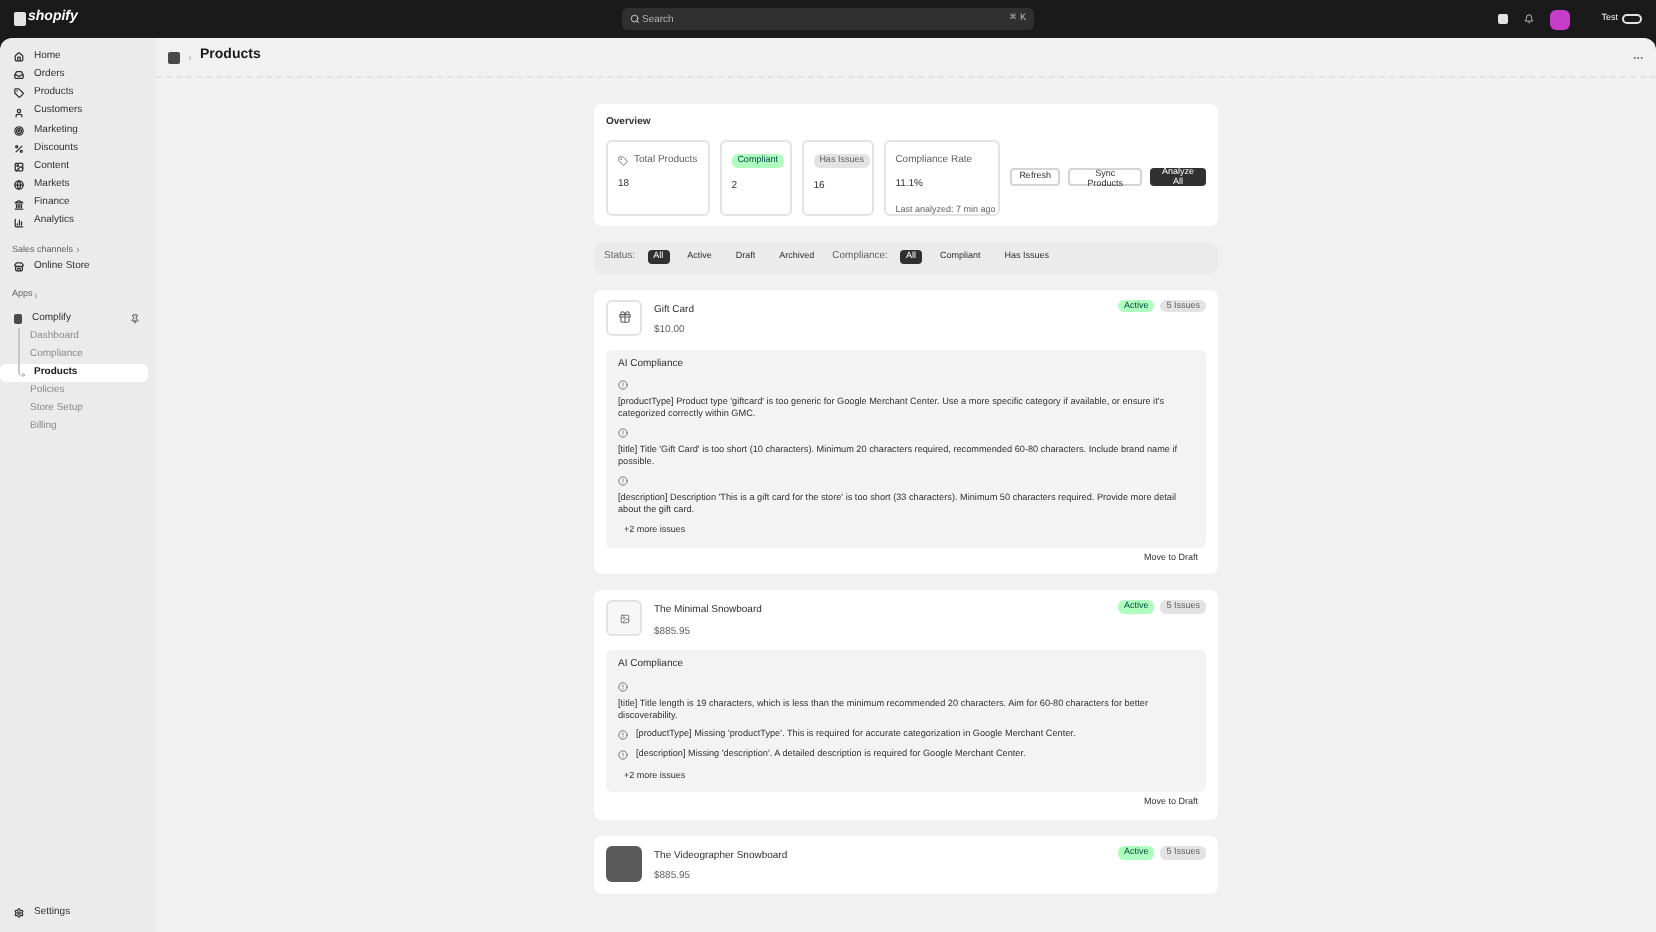  What do you see at coordinates (19, 75) in the screenshot?
I see `inbox-icon` at bounding box center [19, 75].